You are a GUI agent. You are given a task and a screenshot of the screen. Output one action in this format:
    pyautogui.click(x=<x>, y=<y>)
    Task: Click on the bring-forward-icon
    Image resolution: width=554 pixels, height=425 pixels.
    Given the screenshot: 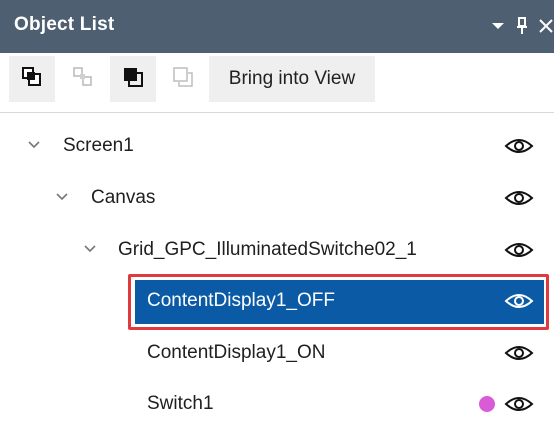 What is the action you would take?
    pyautogui.click(x=83, y=79)
    